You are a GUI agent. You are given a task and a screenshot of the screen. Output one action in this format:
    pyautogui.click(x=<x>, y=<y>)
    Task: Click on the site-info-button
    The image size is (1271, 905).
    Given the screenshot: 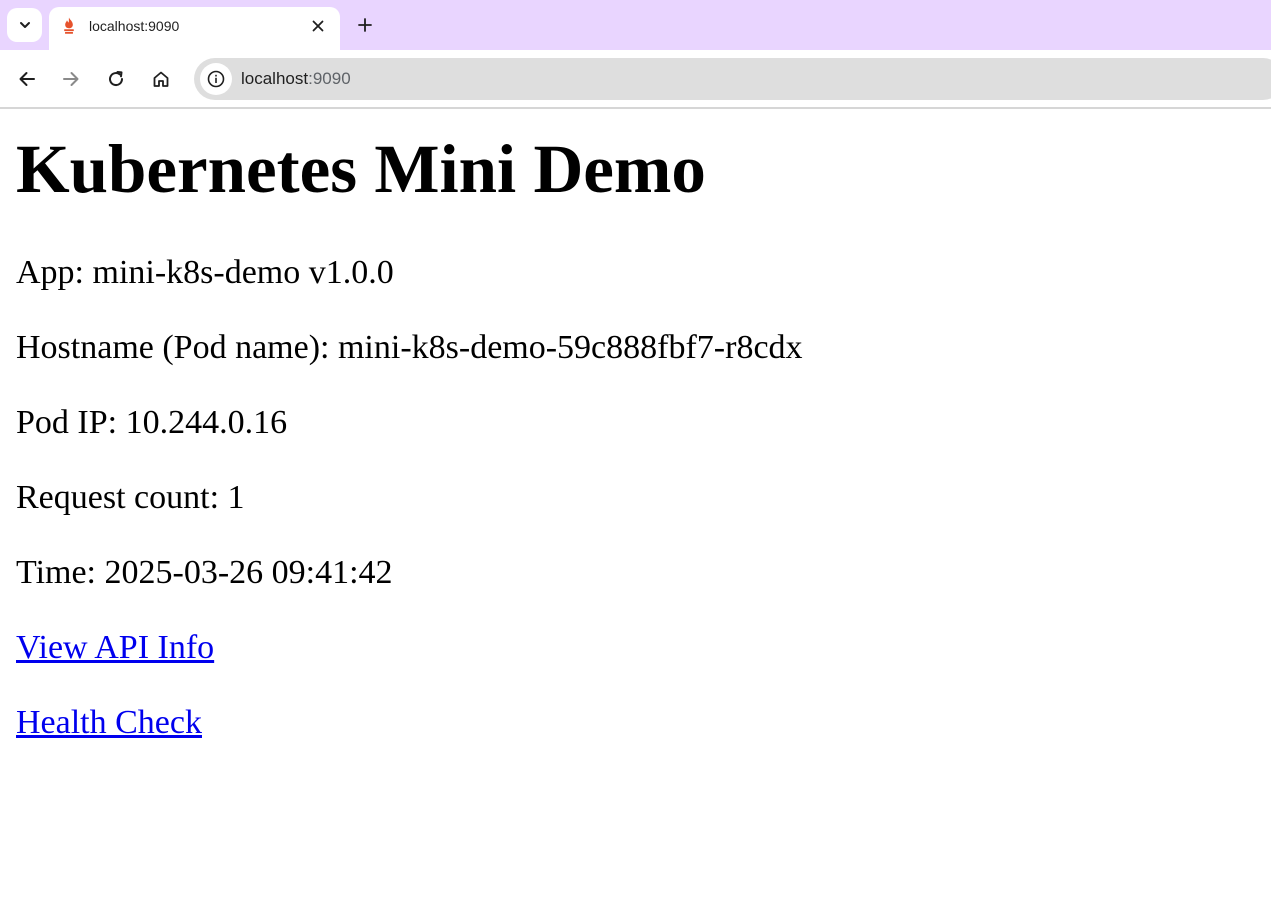 What is the action you would take?
    pyautogui.click(x=216, y=79)
    